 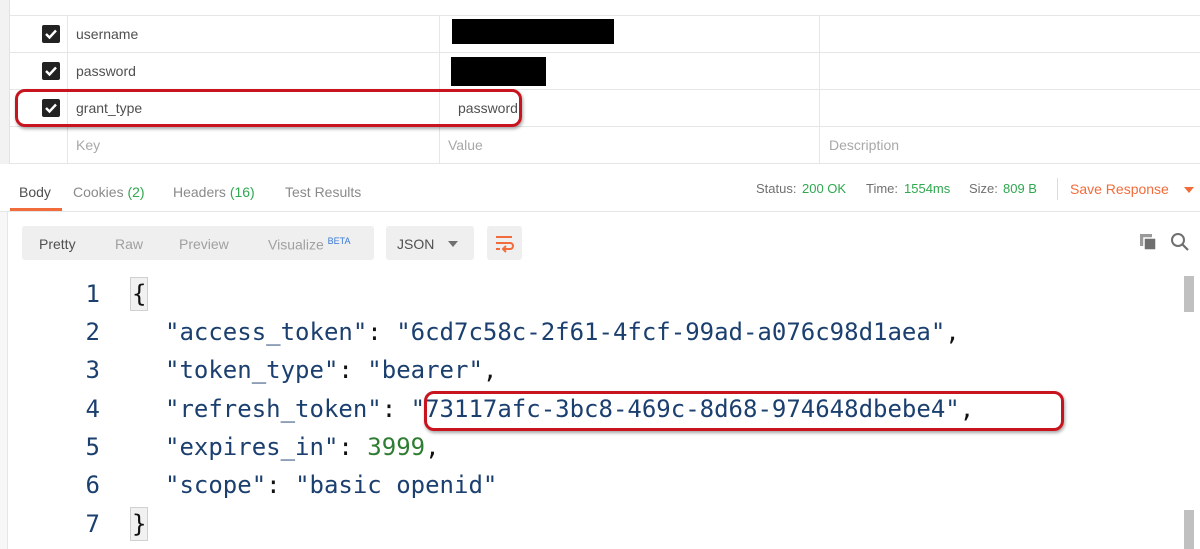 What do you see at coordinates (425, 370) in the screenshot?
I see `json-string-value: "bearer"` at bounding box center [425, 370].